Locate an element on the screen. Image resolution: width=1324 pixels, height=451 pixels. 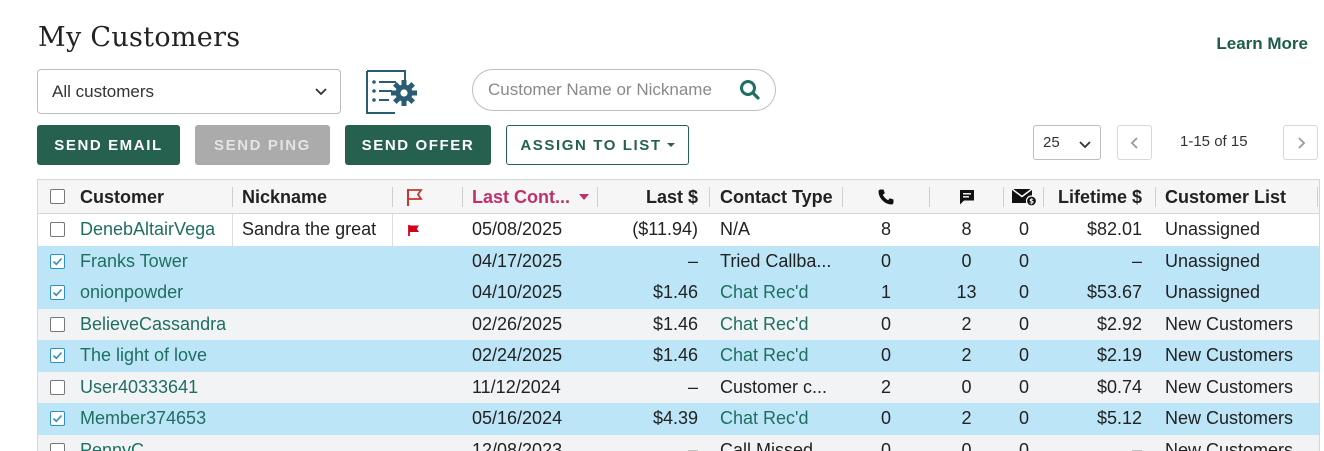
cell-calls: 1 is located at coordinates (885, 292).